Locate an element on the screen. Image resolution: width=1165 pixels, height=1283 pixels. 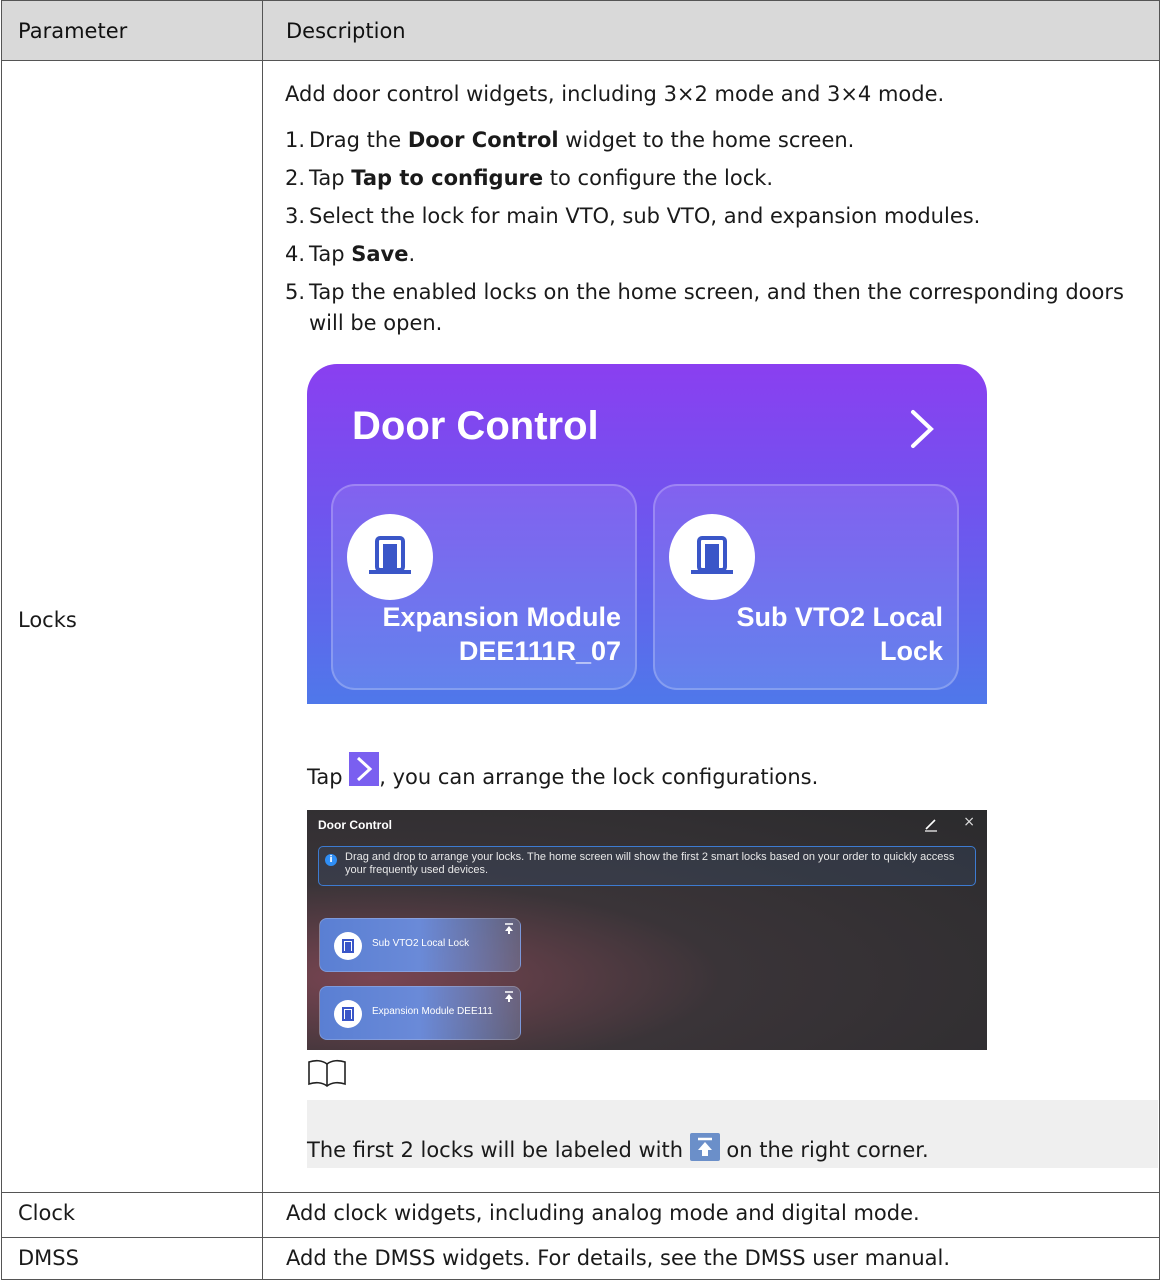
card1-line2: DEE111R_07 is located at coordinates (539, 651).